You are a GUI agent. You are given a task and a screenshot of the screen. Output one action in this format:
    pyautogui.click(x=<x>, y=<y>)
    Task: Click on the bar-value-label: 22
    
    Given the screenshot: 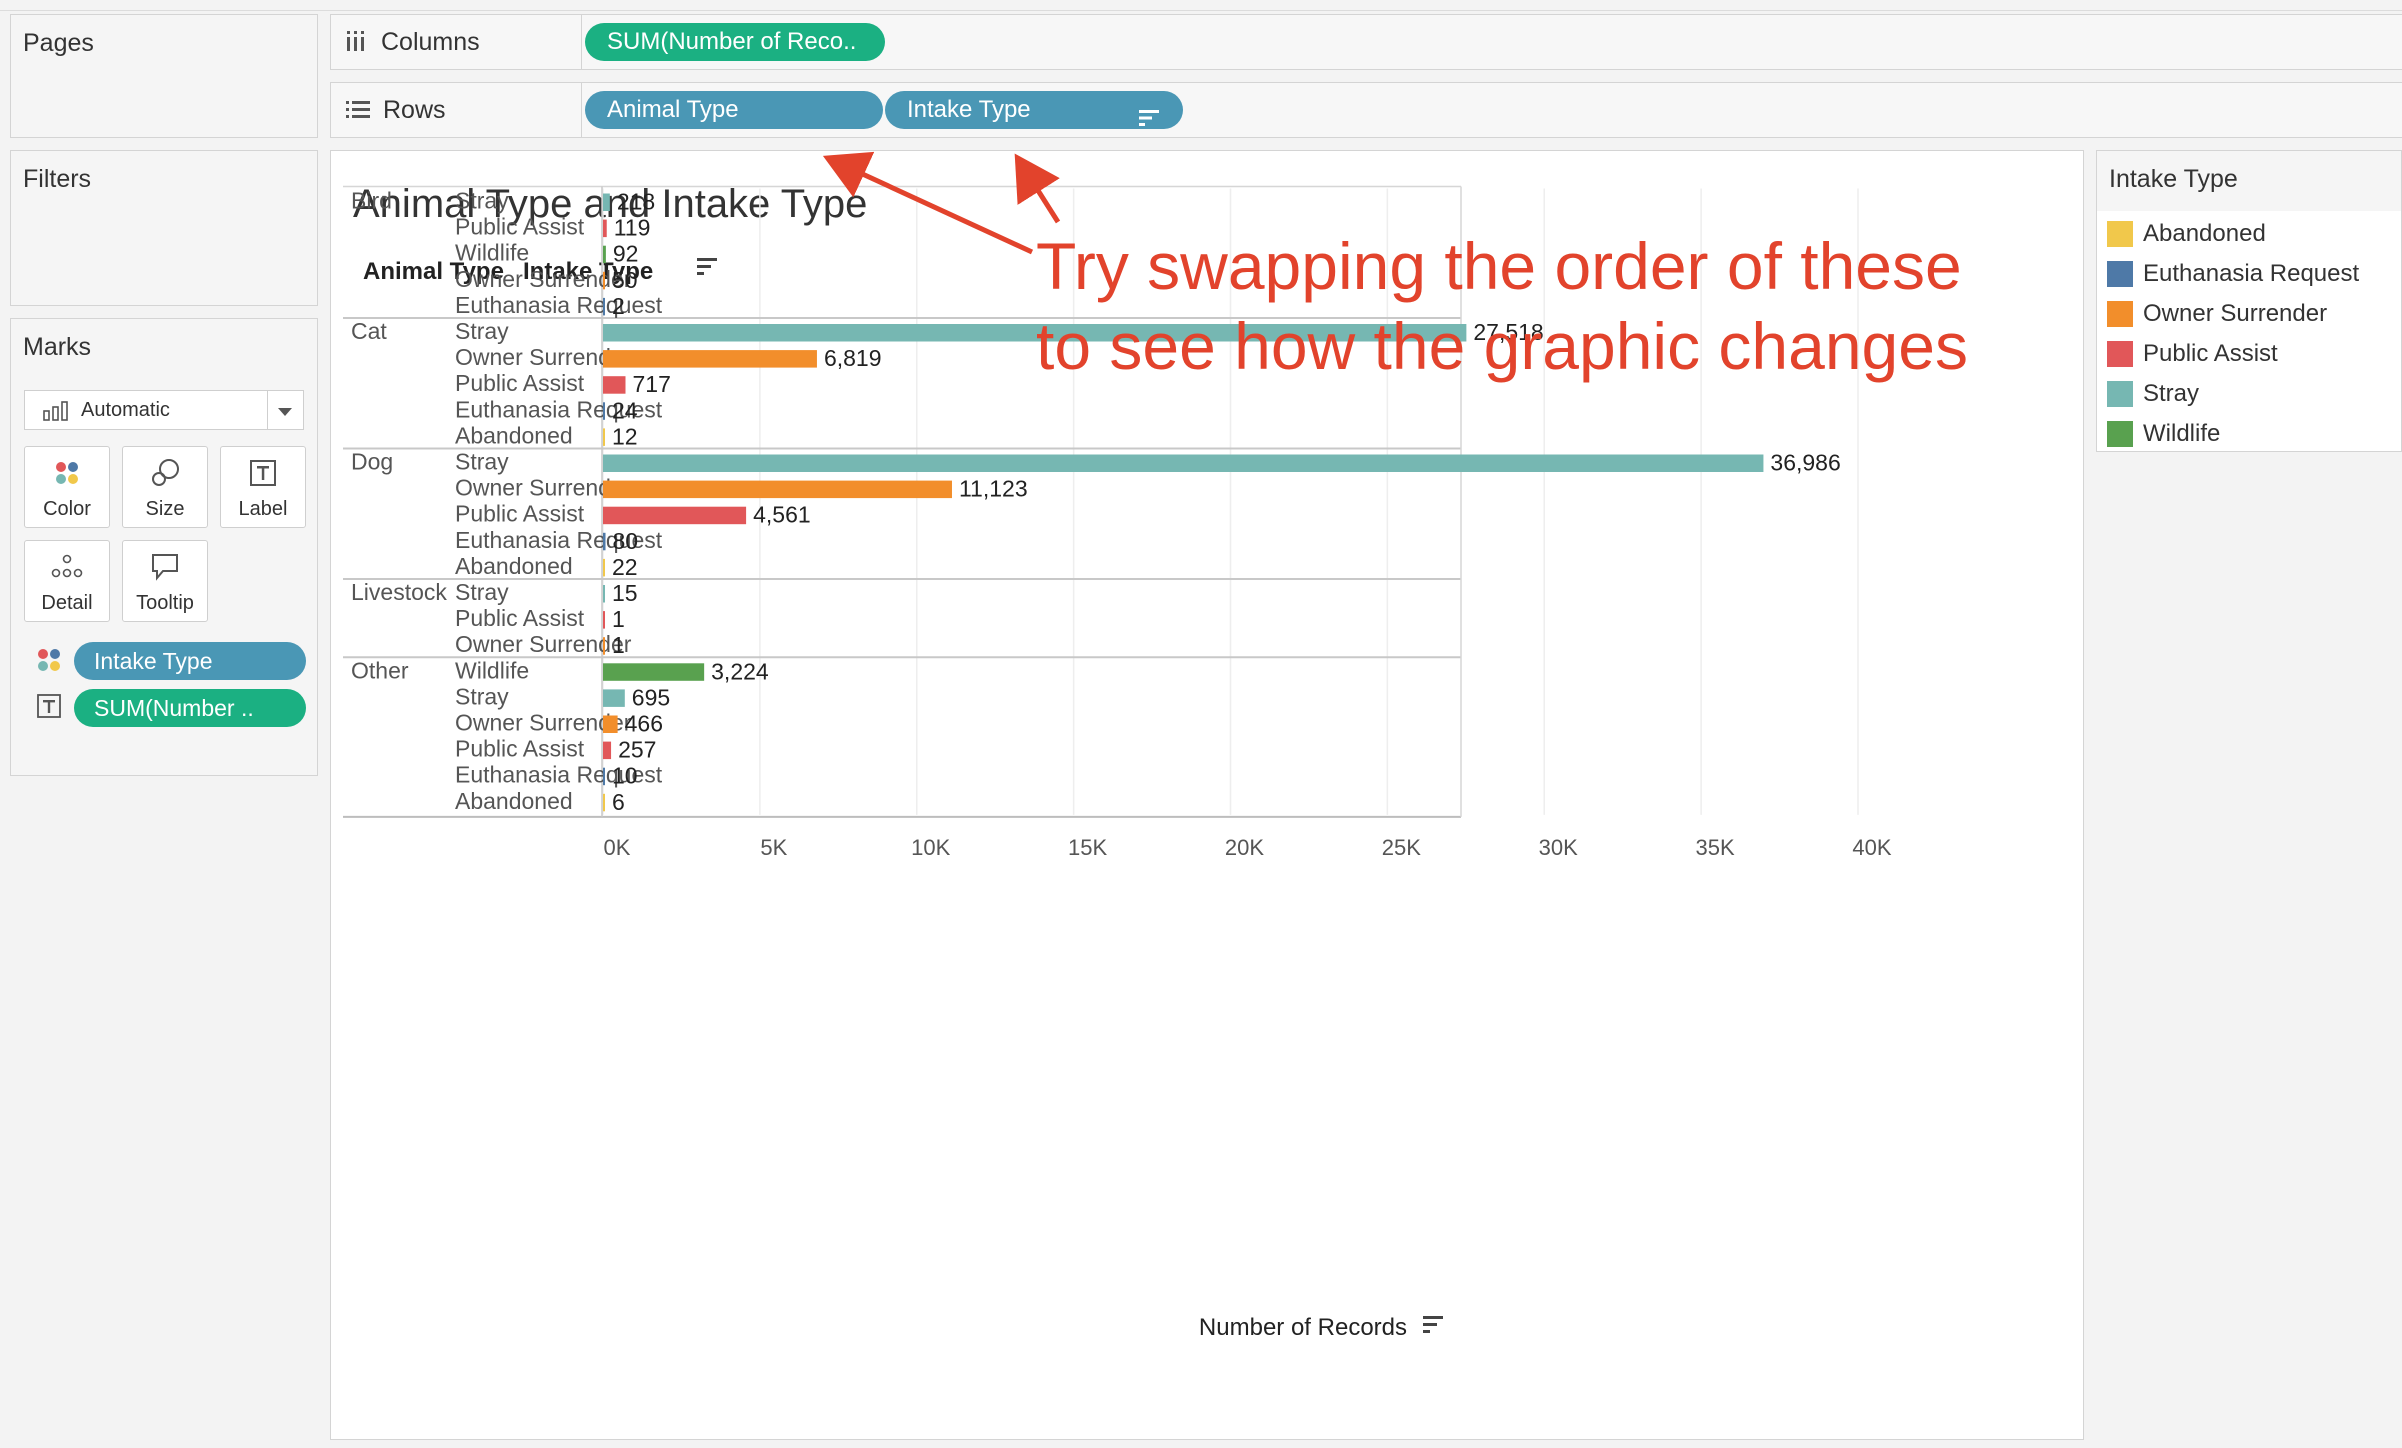 What is the action you would take?
    pyautogui.click(x=625, y=567)
    